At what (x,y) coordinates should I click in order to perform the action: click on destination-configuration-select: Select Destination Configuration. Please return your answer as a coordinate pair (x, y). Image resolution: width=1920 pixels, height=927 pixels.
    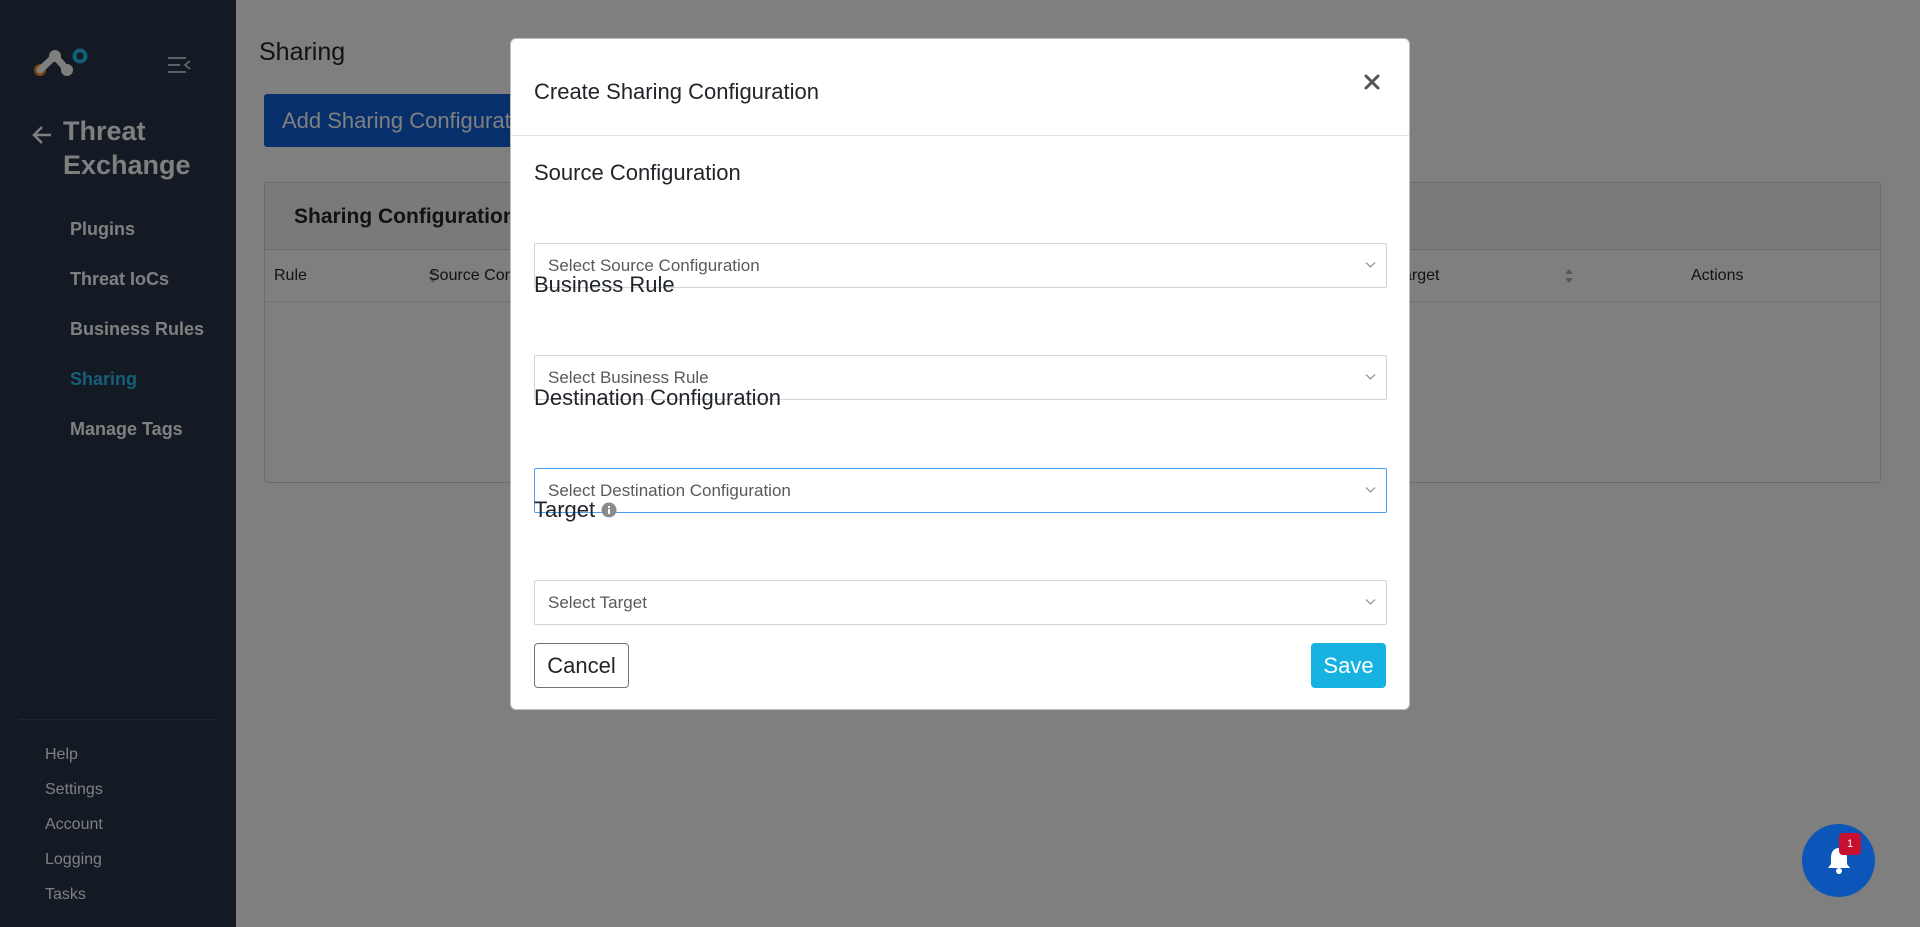
    Looking at the image, I should click on (960, 490).